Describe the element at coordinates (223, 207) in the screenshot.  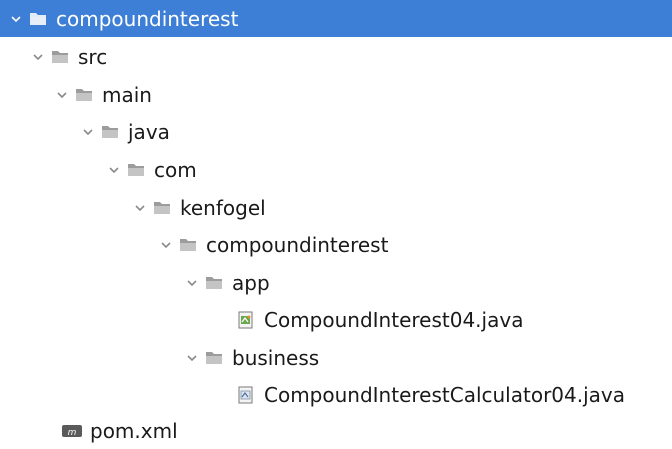
I see `tree-node-label: kenfogel` at that location.